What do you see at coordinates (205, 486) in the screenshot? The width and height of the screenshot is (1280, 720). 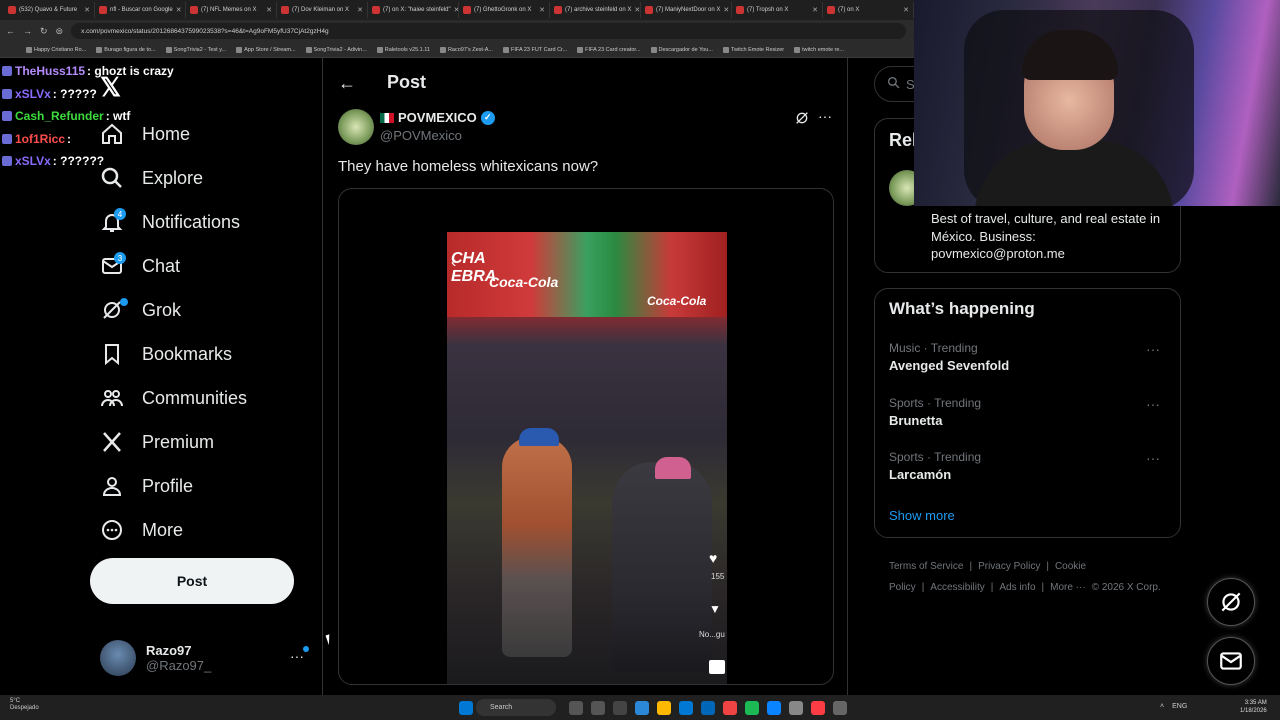 I see `sidebar-item-profile: Profile` at bounding box center [205, 486].